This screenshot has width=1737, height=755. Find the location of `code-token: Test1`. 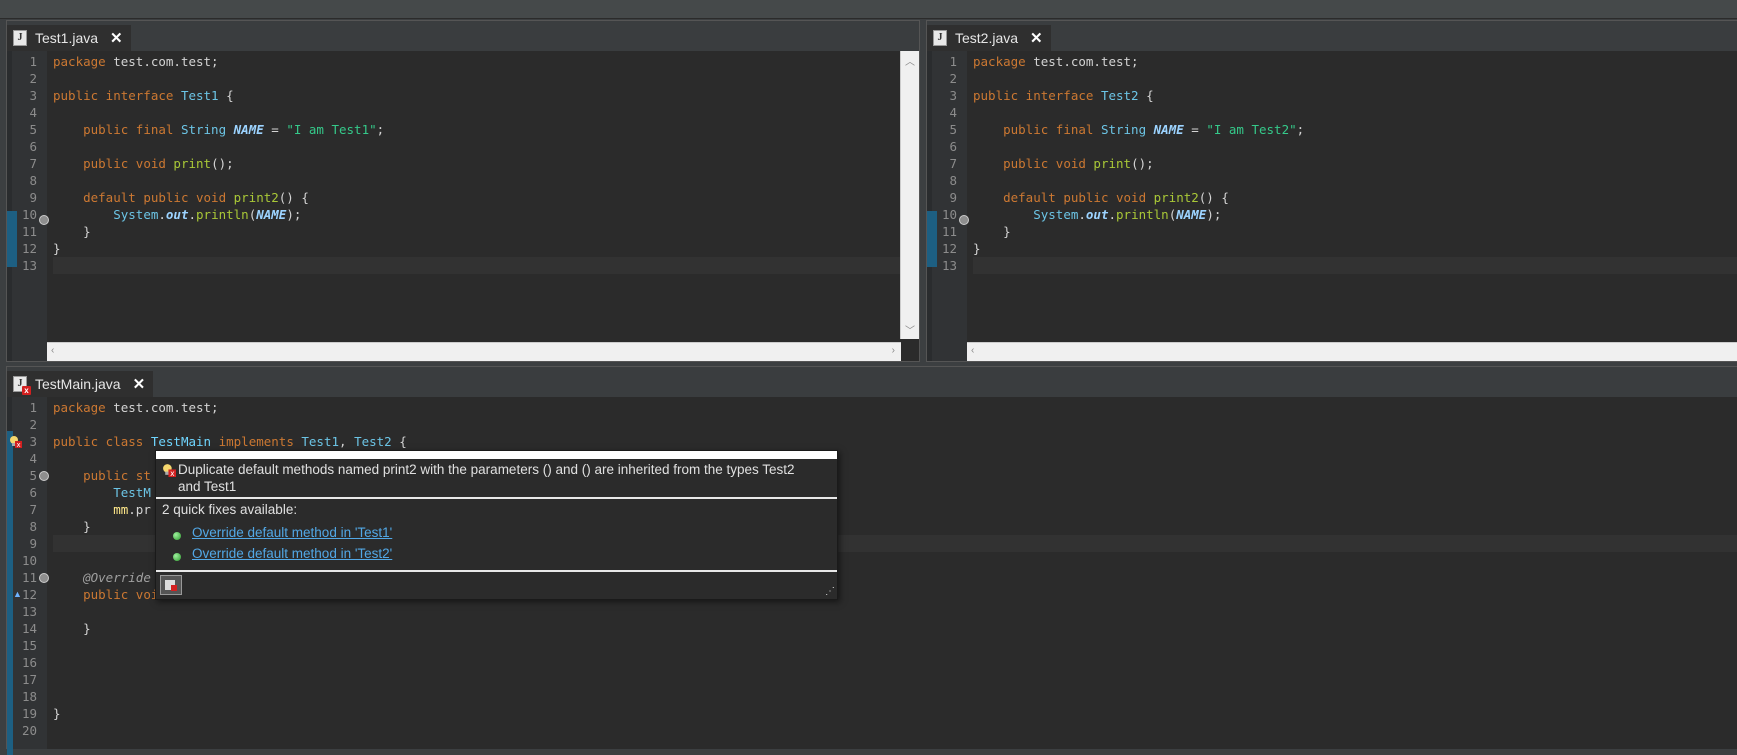

code-token: Test1 is located at coordinates (320, 441).